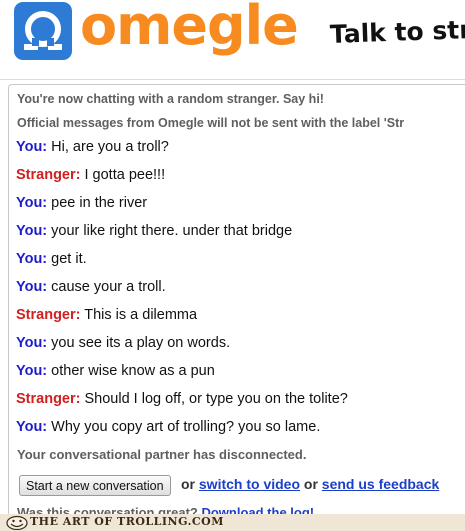 The width and height of the screenshot is (465, 531). I want to click on message-text: other wise know as a pun, so click(133, 371).